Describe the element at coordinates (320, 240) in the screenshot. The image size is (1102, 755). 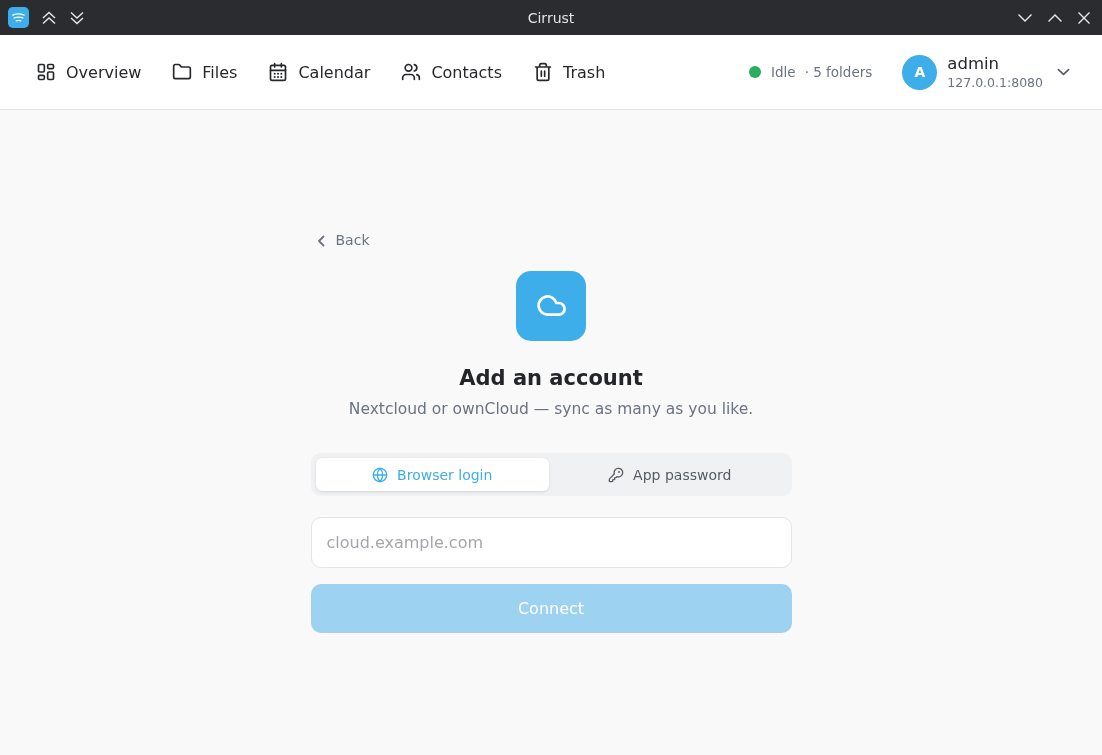
I see `chevron-left-icon` at that location.